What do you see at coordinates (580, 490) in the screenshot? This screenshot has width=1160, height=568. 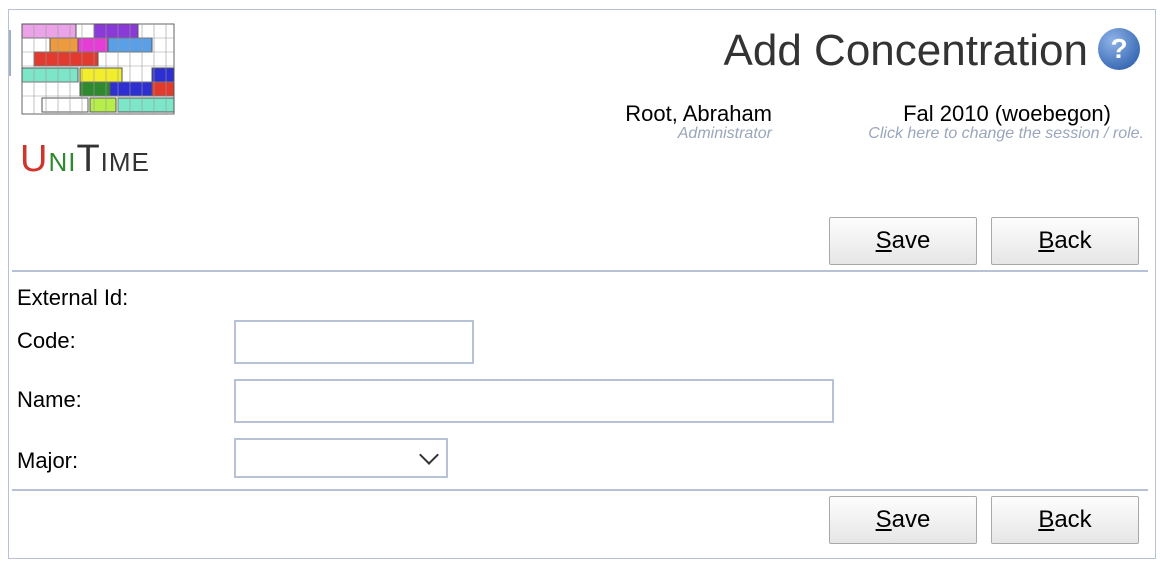 I see `divider-bottom` at bounding box center [580, 490].